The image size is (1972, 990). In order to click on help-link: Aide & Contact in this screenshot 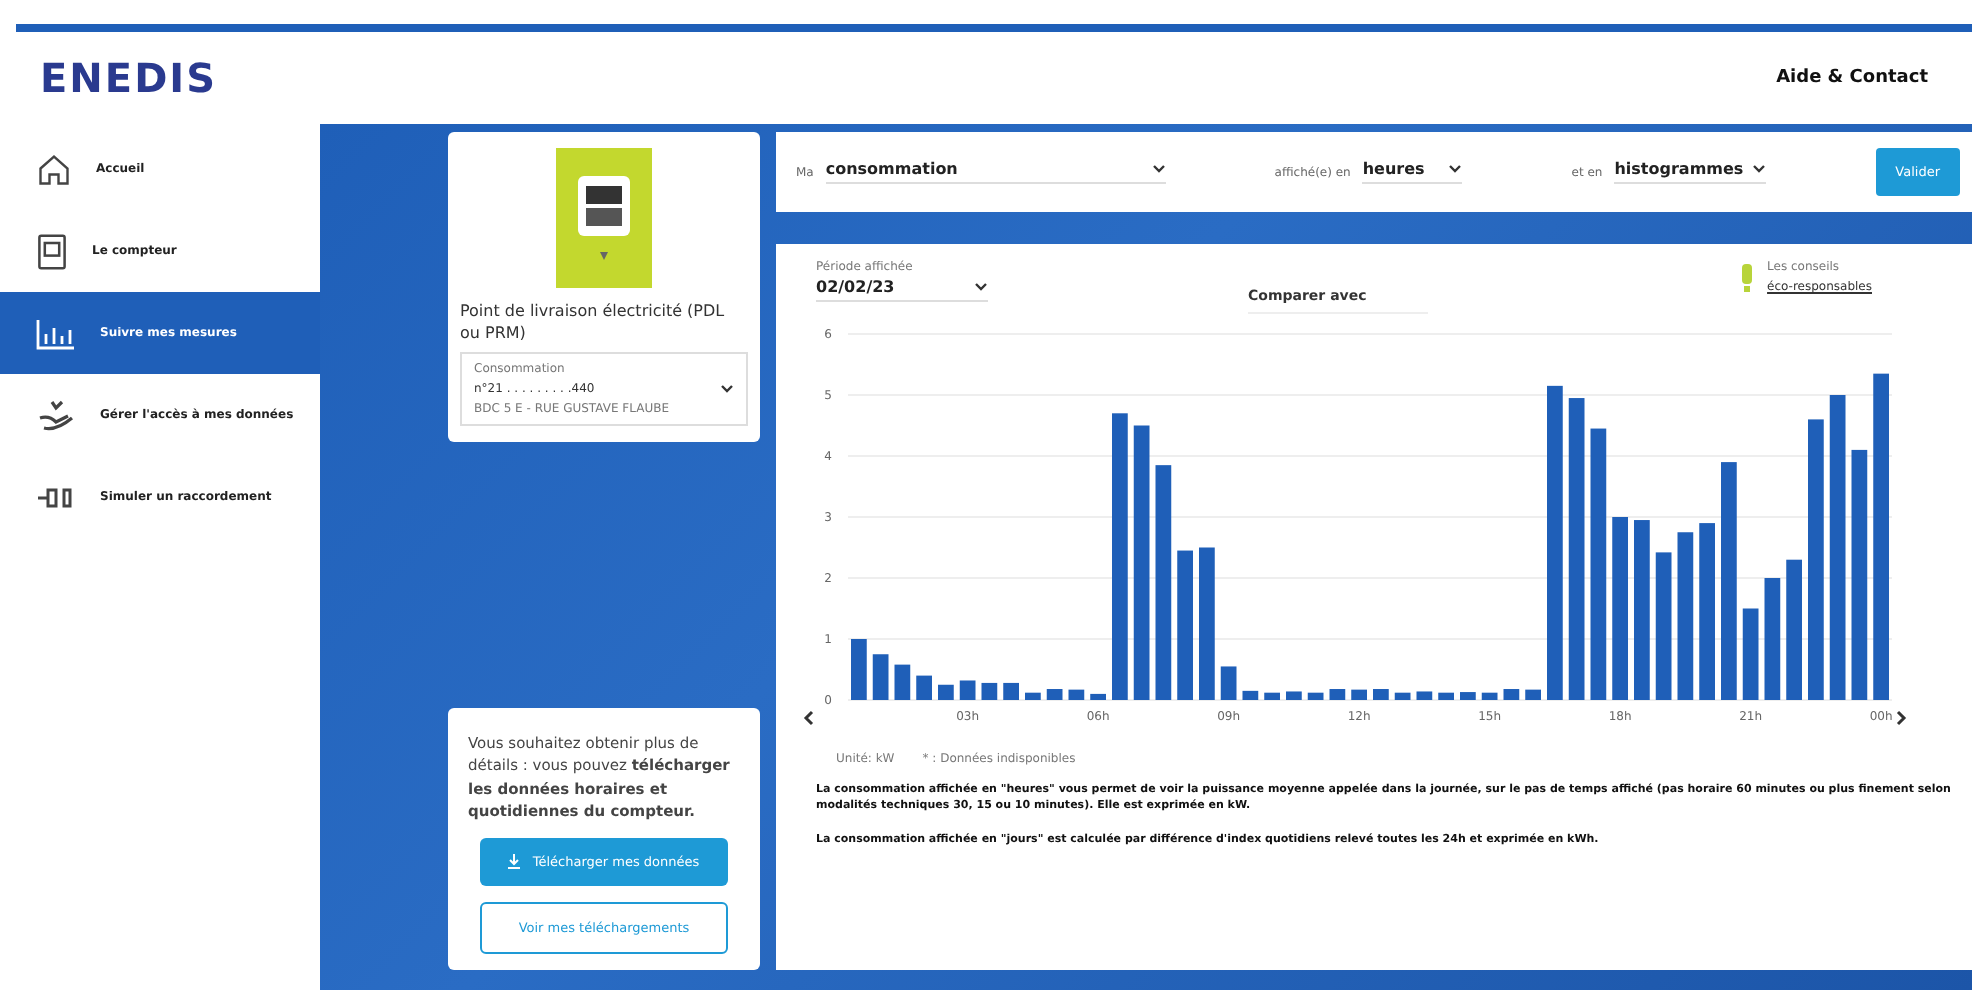, I will do `click(1852, 78)`.